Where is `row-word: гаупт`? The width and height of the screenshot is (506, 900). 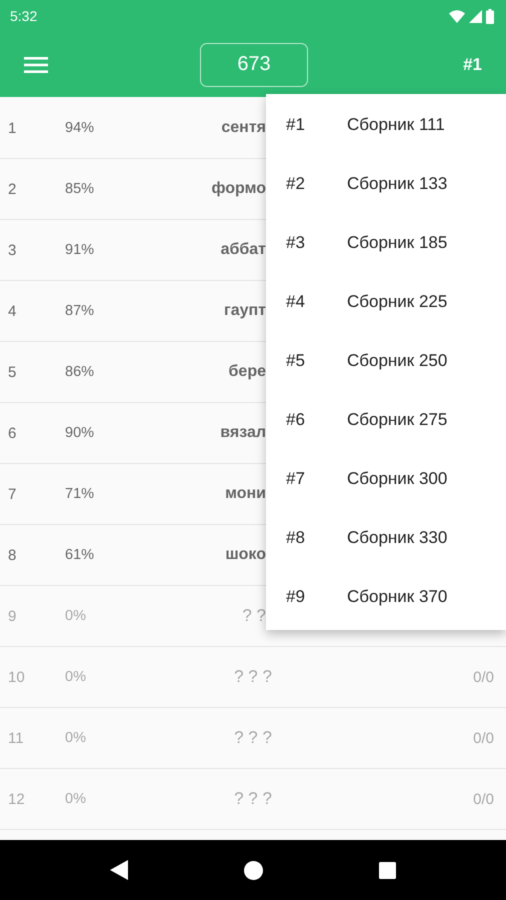
row-word: гаупт is located at coordinates (245, 310).